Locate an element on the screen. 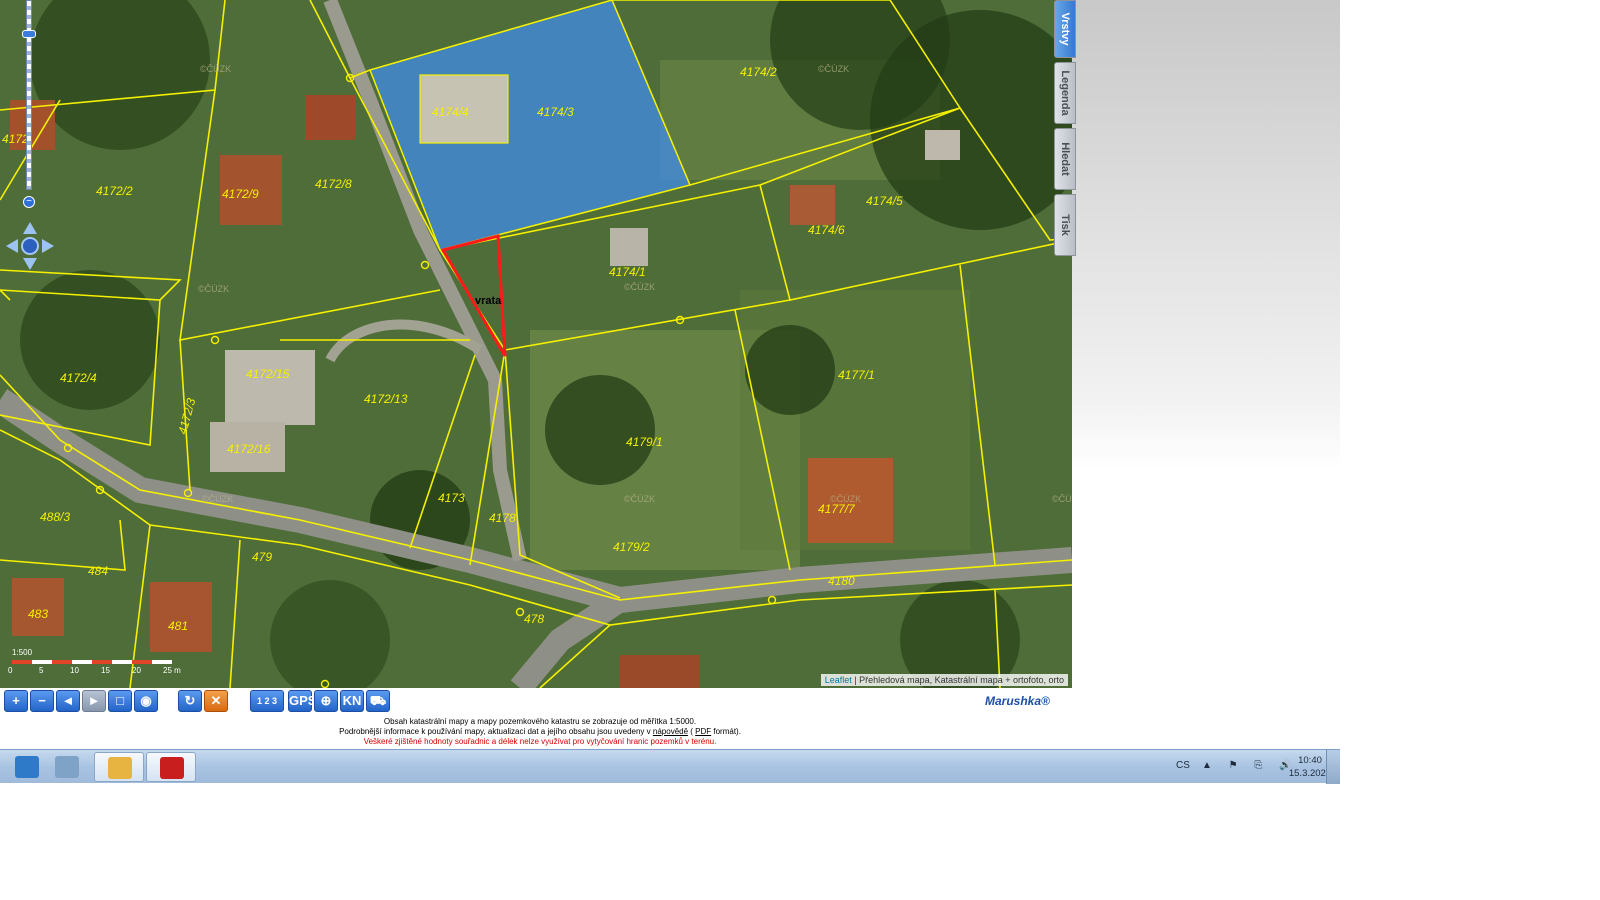 The height and width of the screenshot is (900, 1600). leaflet-link: Leaflet is located at coordinates (838, 680).